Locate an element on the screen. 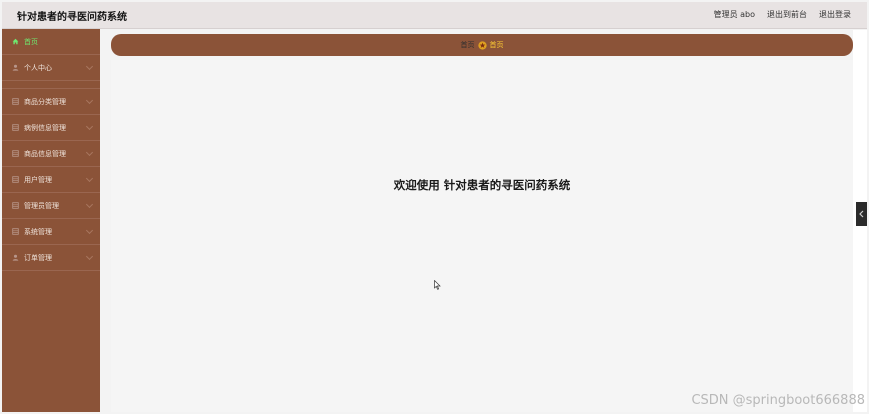 The width and height of the screenshot is (869, 414). sidebar-item-users: 用户管理 is located at coordinates (51, 180).